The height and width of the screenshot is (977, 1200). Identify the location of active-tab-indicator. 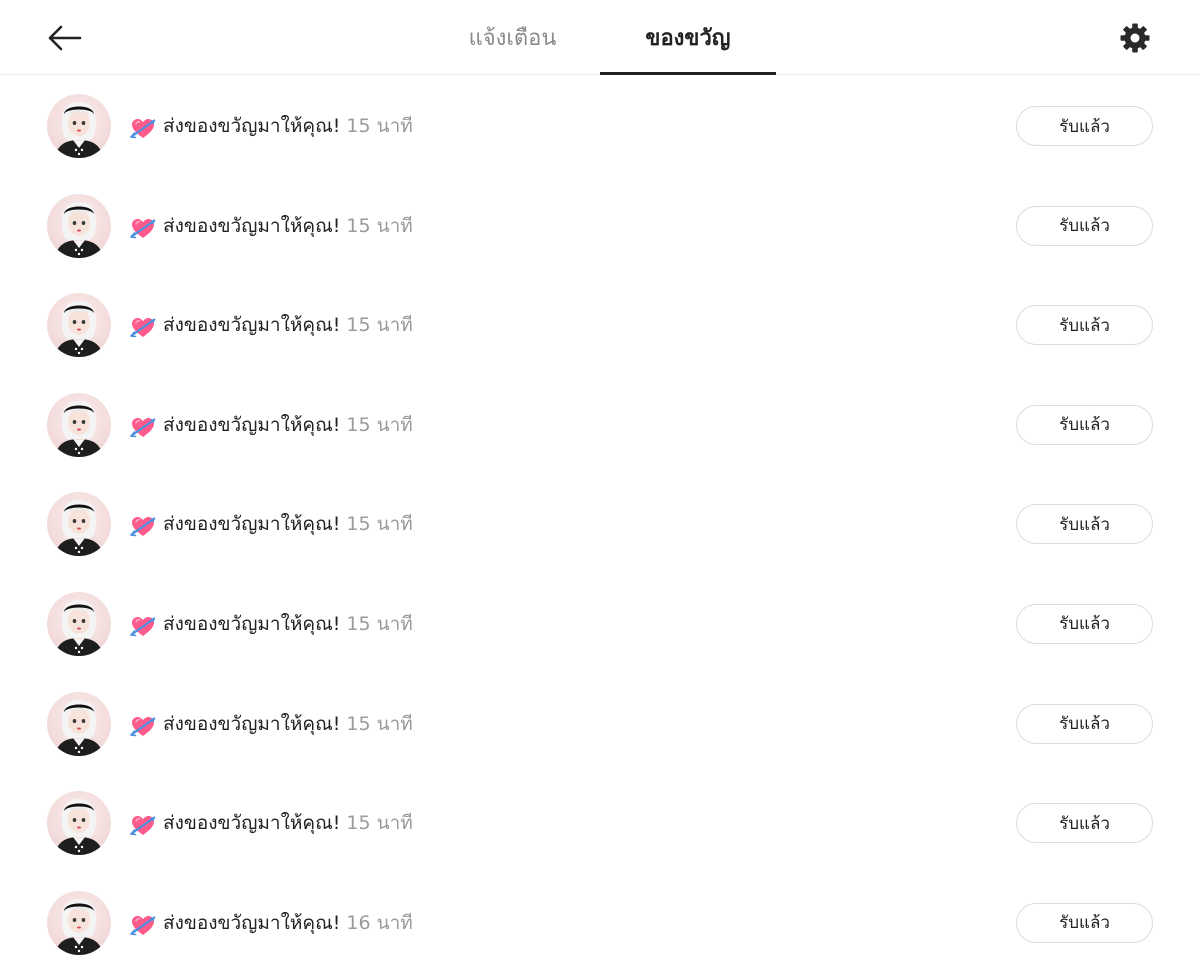
(688, 73).